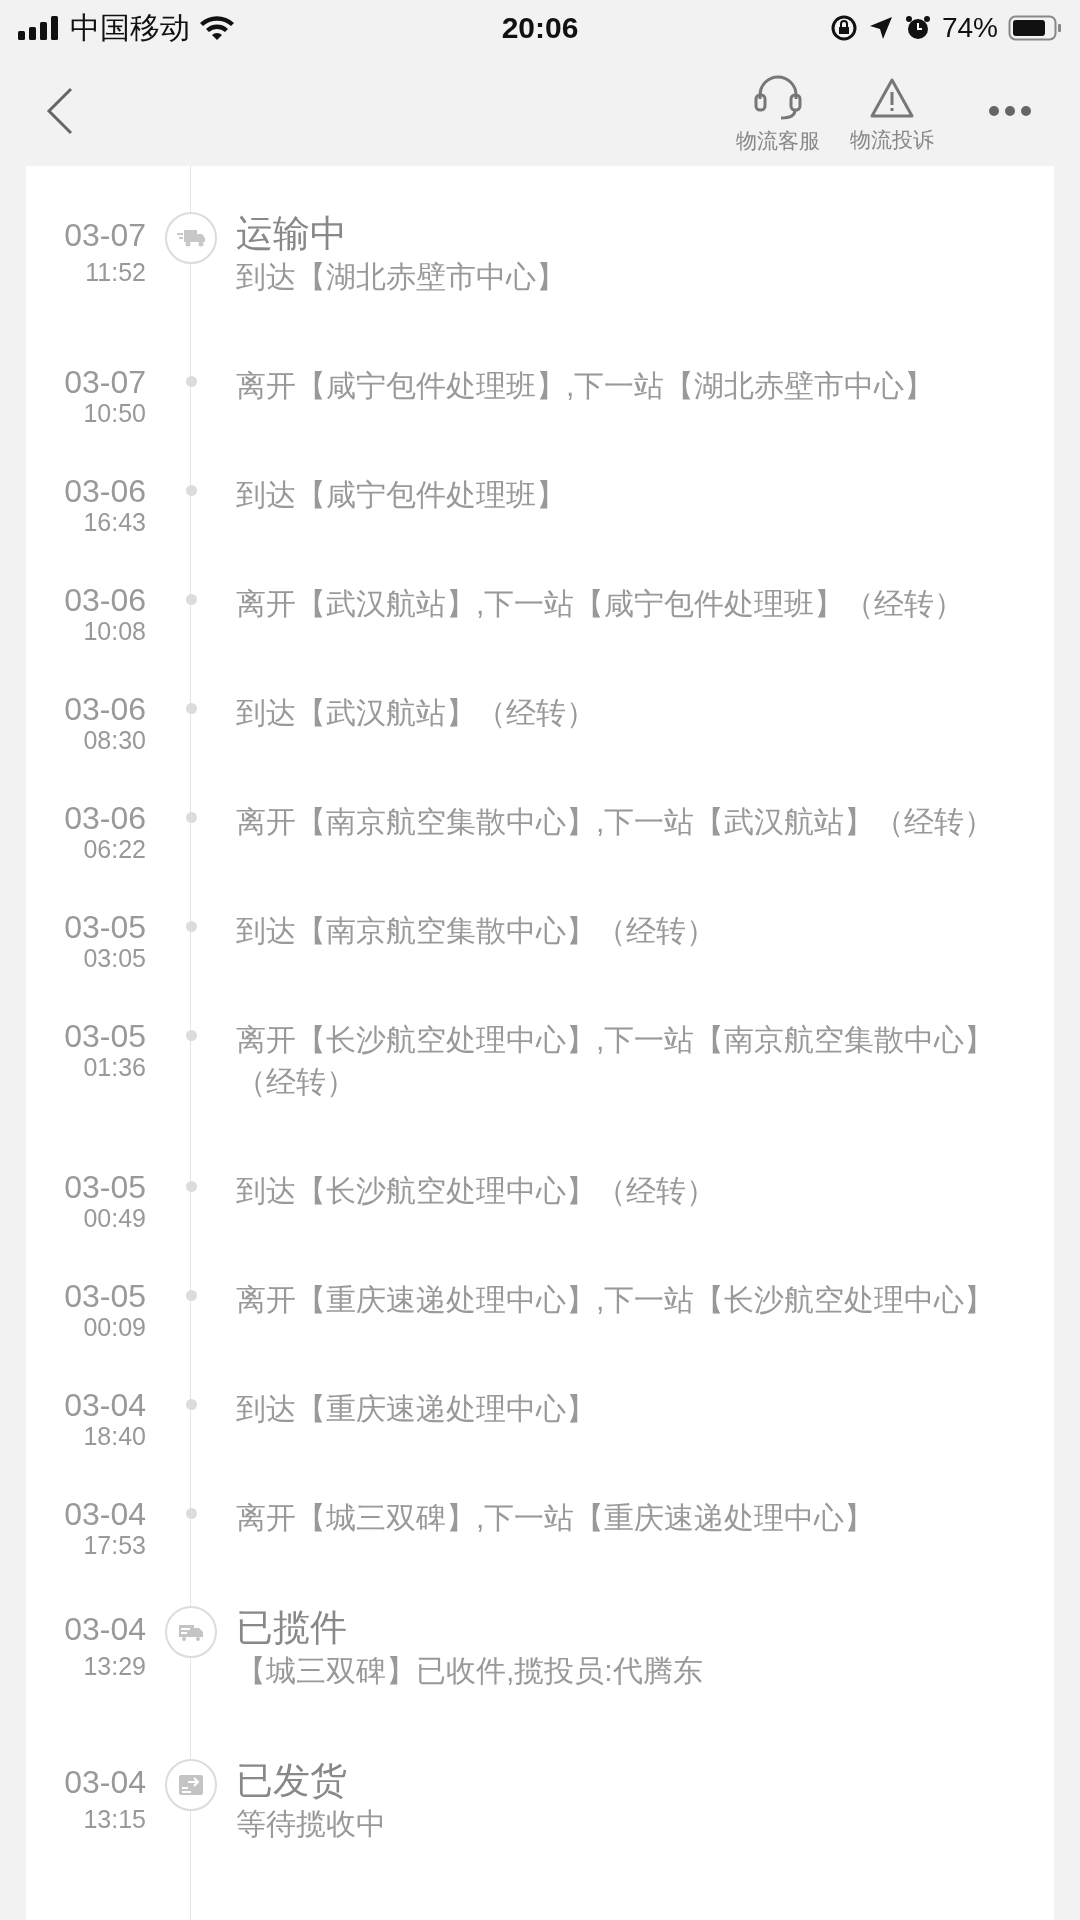 This screenshot has width=1080, height=1920. I want to click on action-label: 物流客服, so click(778, 140).